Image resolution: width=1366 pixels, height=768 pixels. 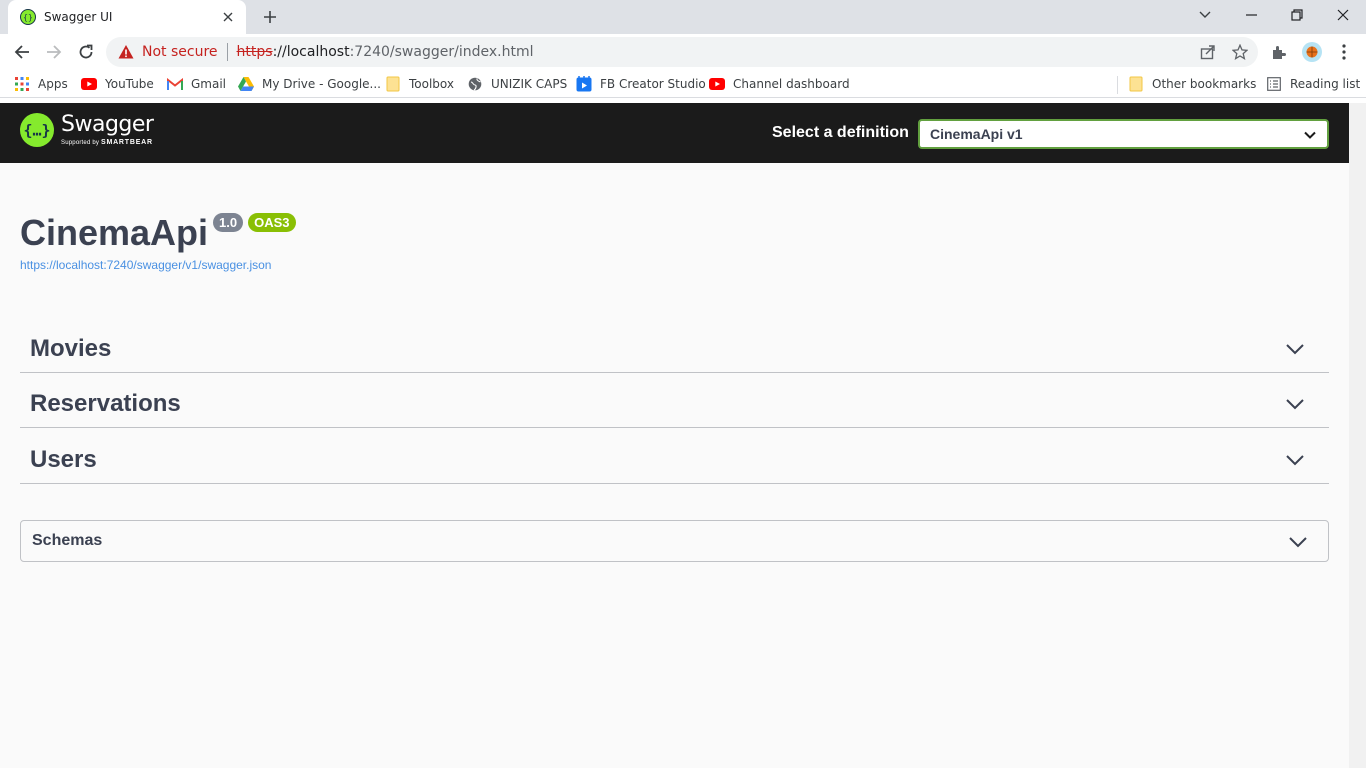 I want to click on api-info: CinemaApi 1.0 OAS3, so click(x=158, y=233).